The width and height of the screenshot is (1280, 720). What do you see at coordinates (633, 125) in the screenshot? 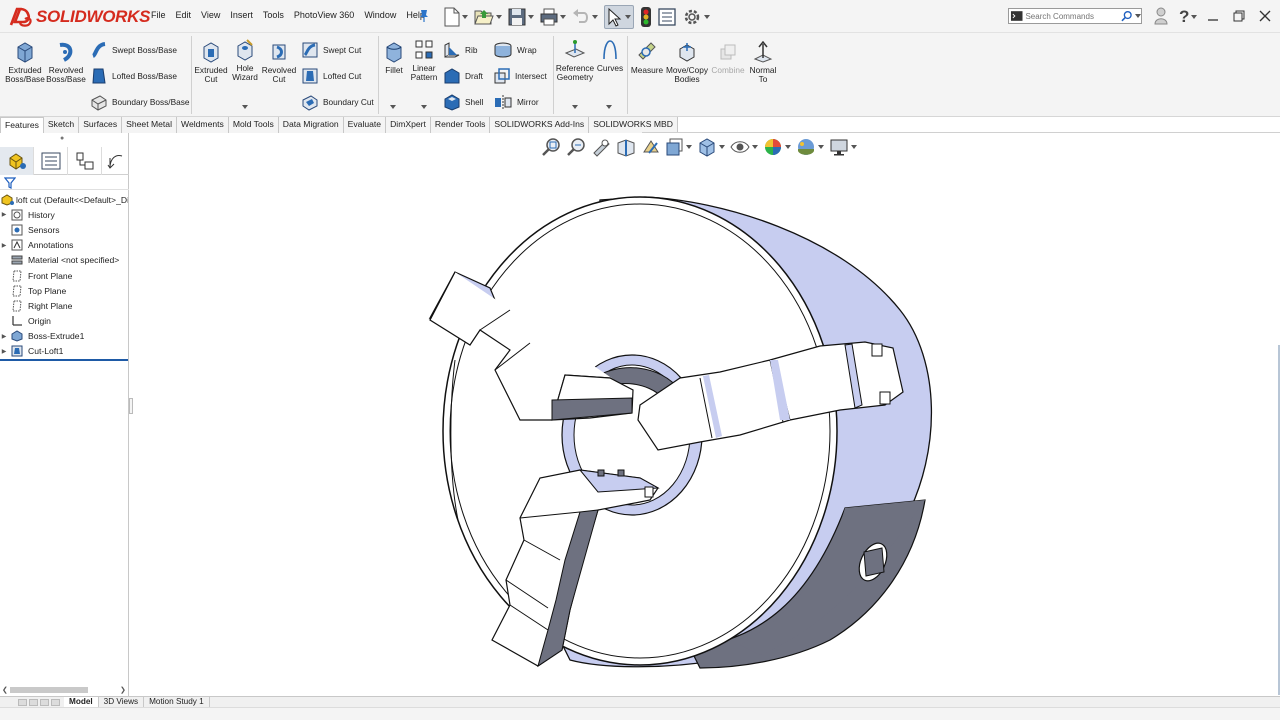
I see `tab-solidworks-mbd: SOLIDWORKS MBD` at bounding box center [633, 125].